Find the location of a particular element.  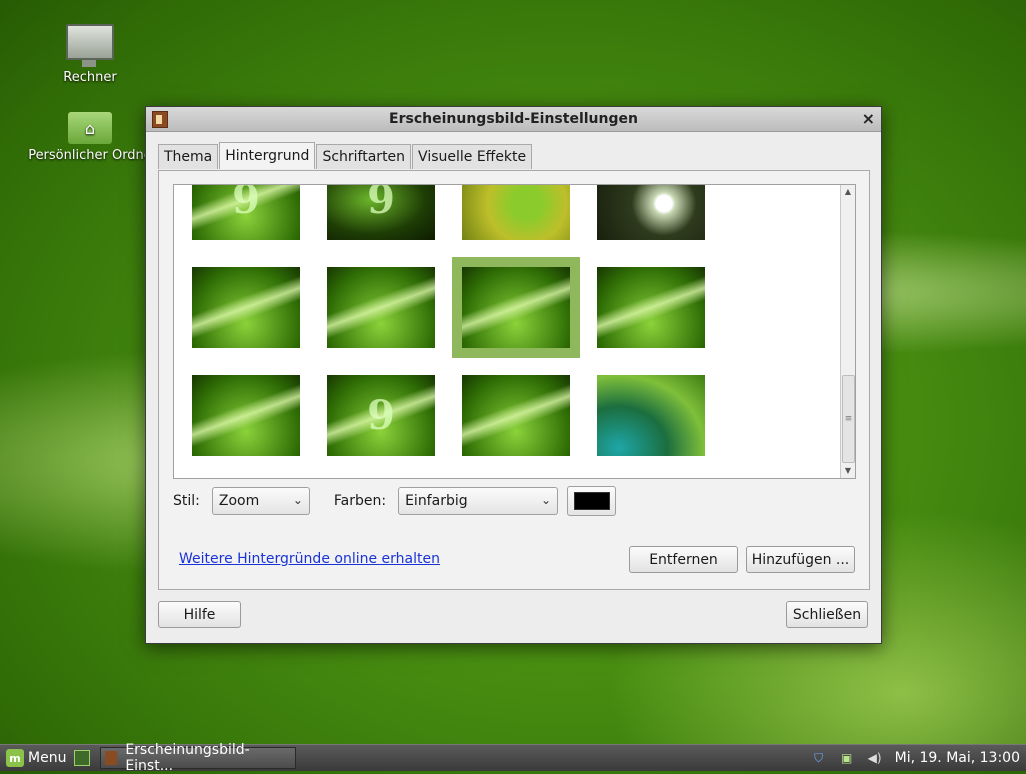

scroll-up-icon: ▲ is located at coordinates (848, 192).